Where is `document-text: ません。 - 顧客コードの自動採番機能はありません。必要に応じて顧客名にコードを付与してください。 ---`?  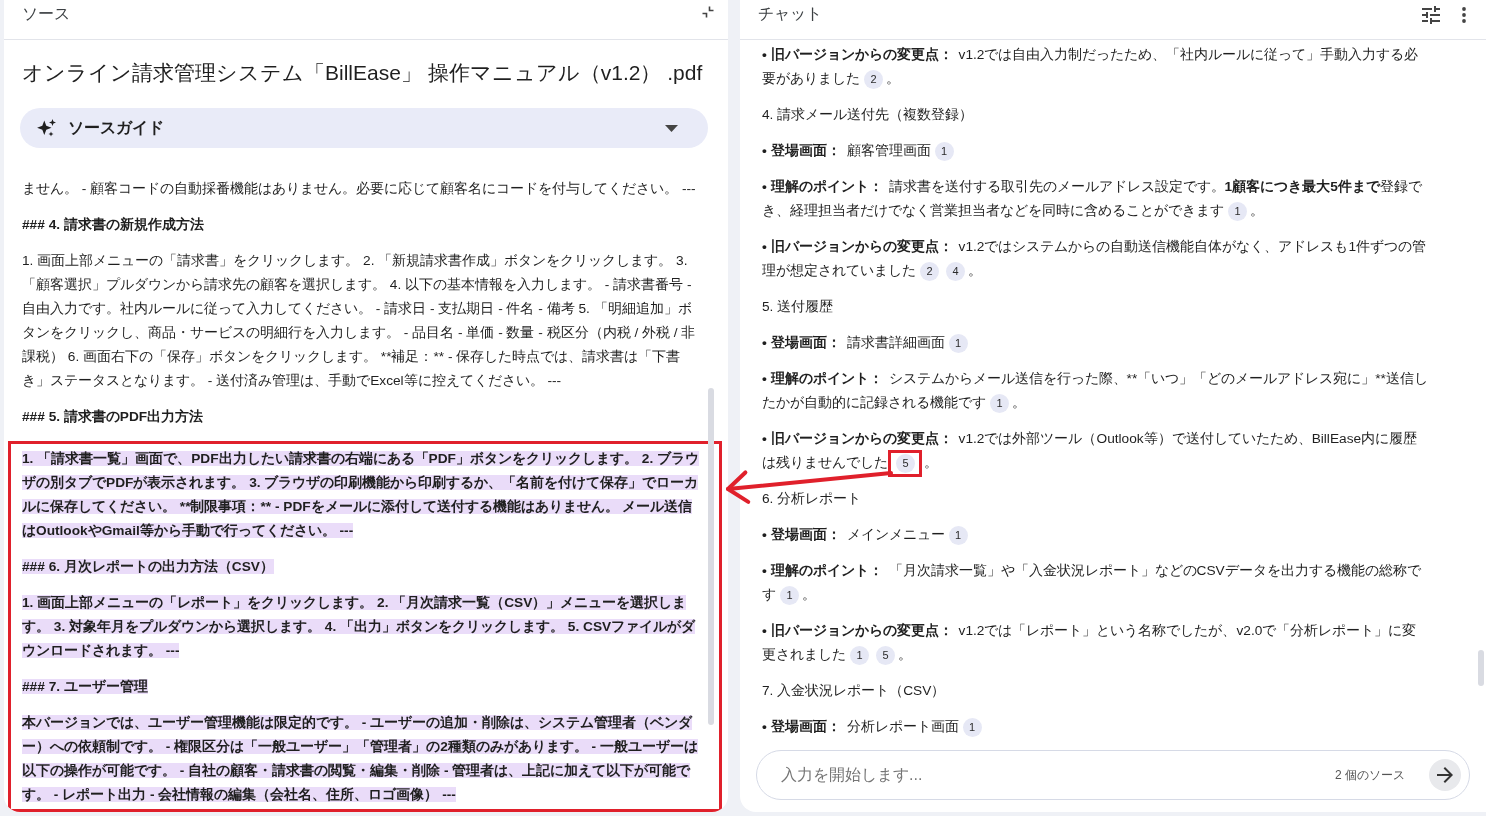 document-text: ません。 - 顧客コードの自動採番機能はありません。必要に応じて顧客名にコードを付与してください。 --- is located at coordinates (359, 189).